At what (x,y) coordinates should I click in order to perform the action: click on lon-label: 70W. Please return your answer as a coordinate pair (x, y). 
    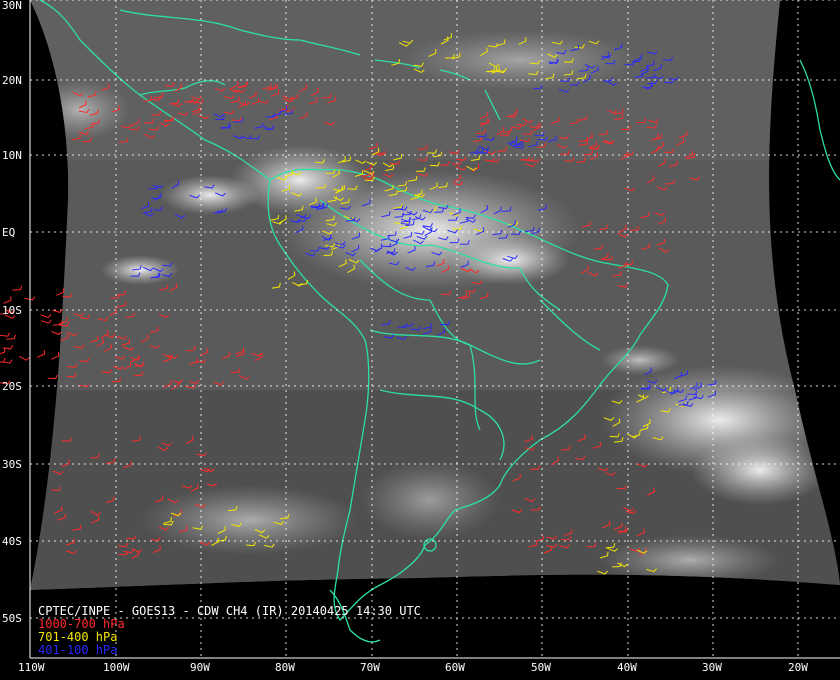
    Looking at the image, I should click on (370, 667).